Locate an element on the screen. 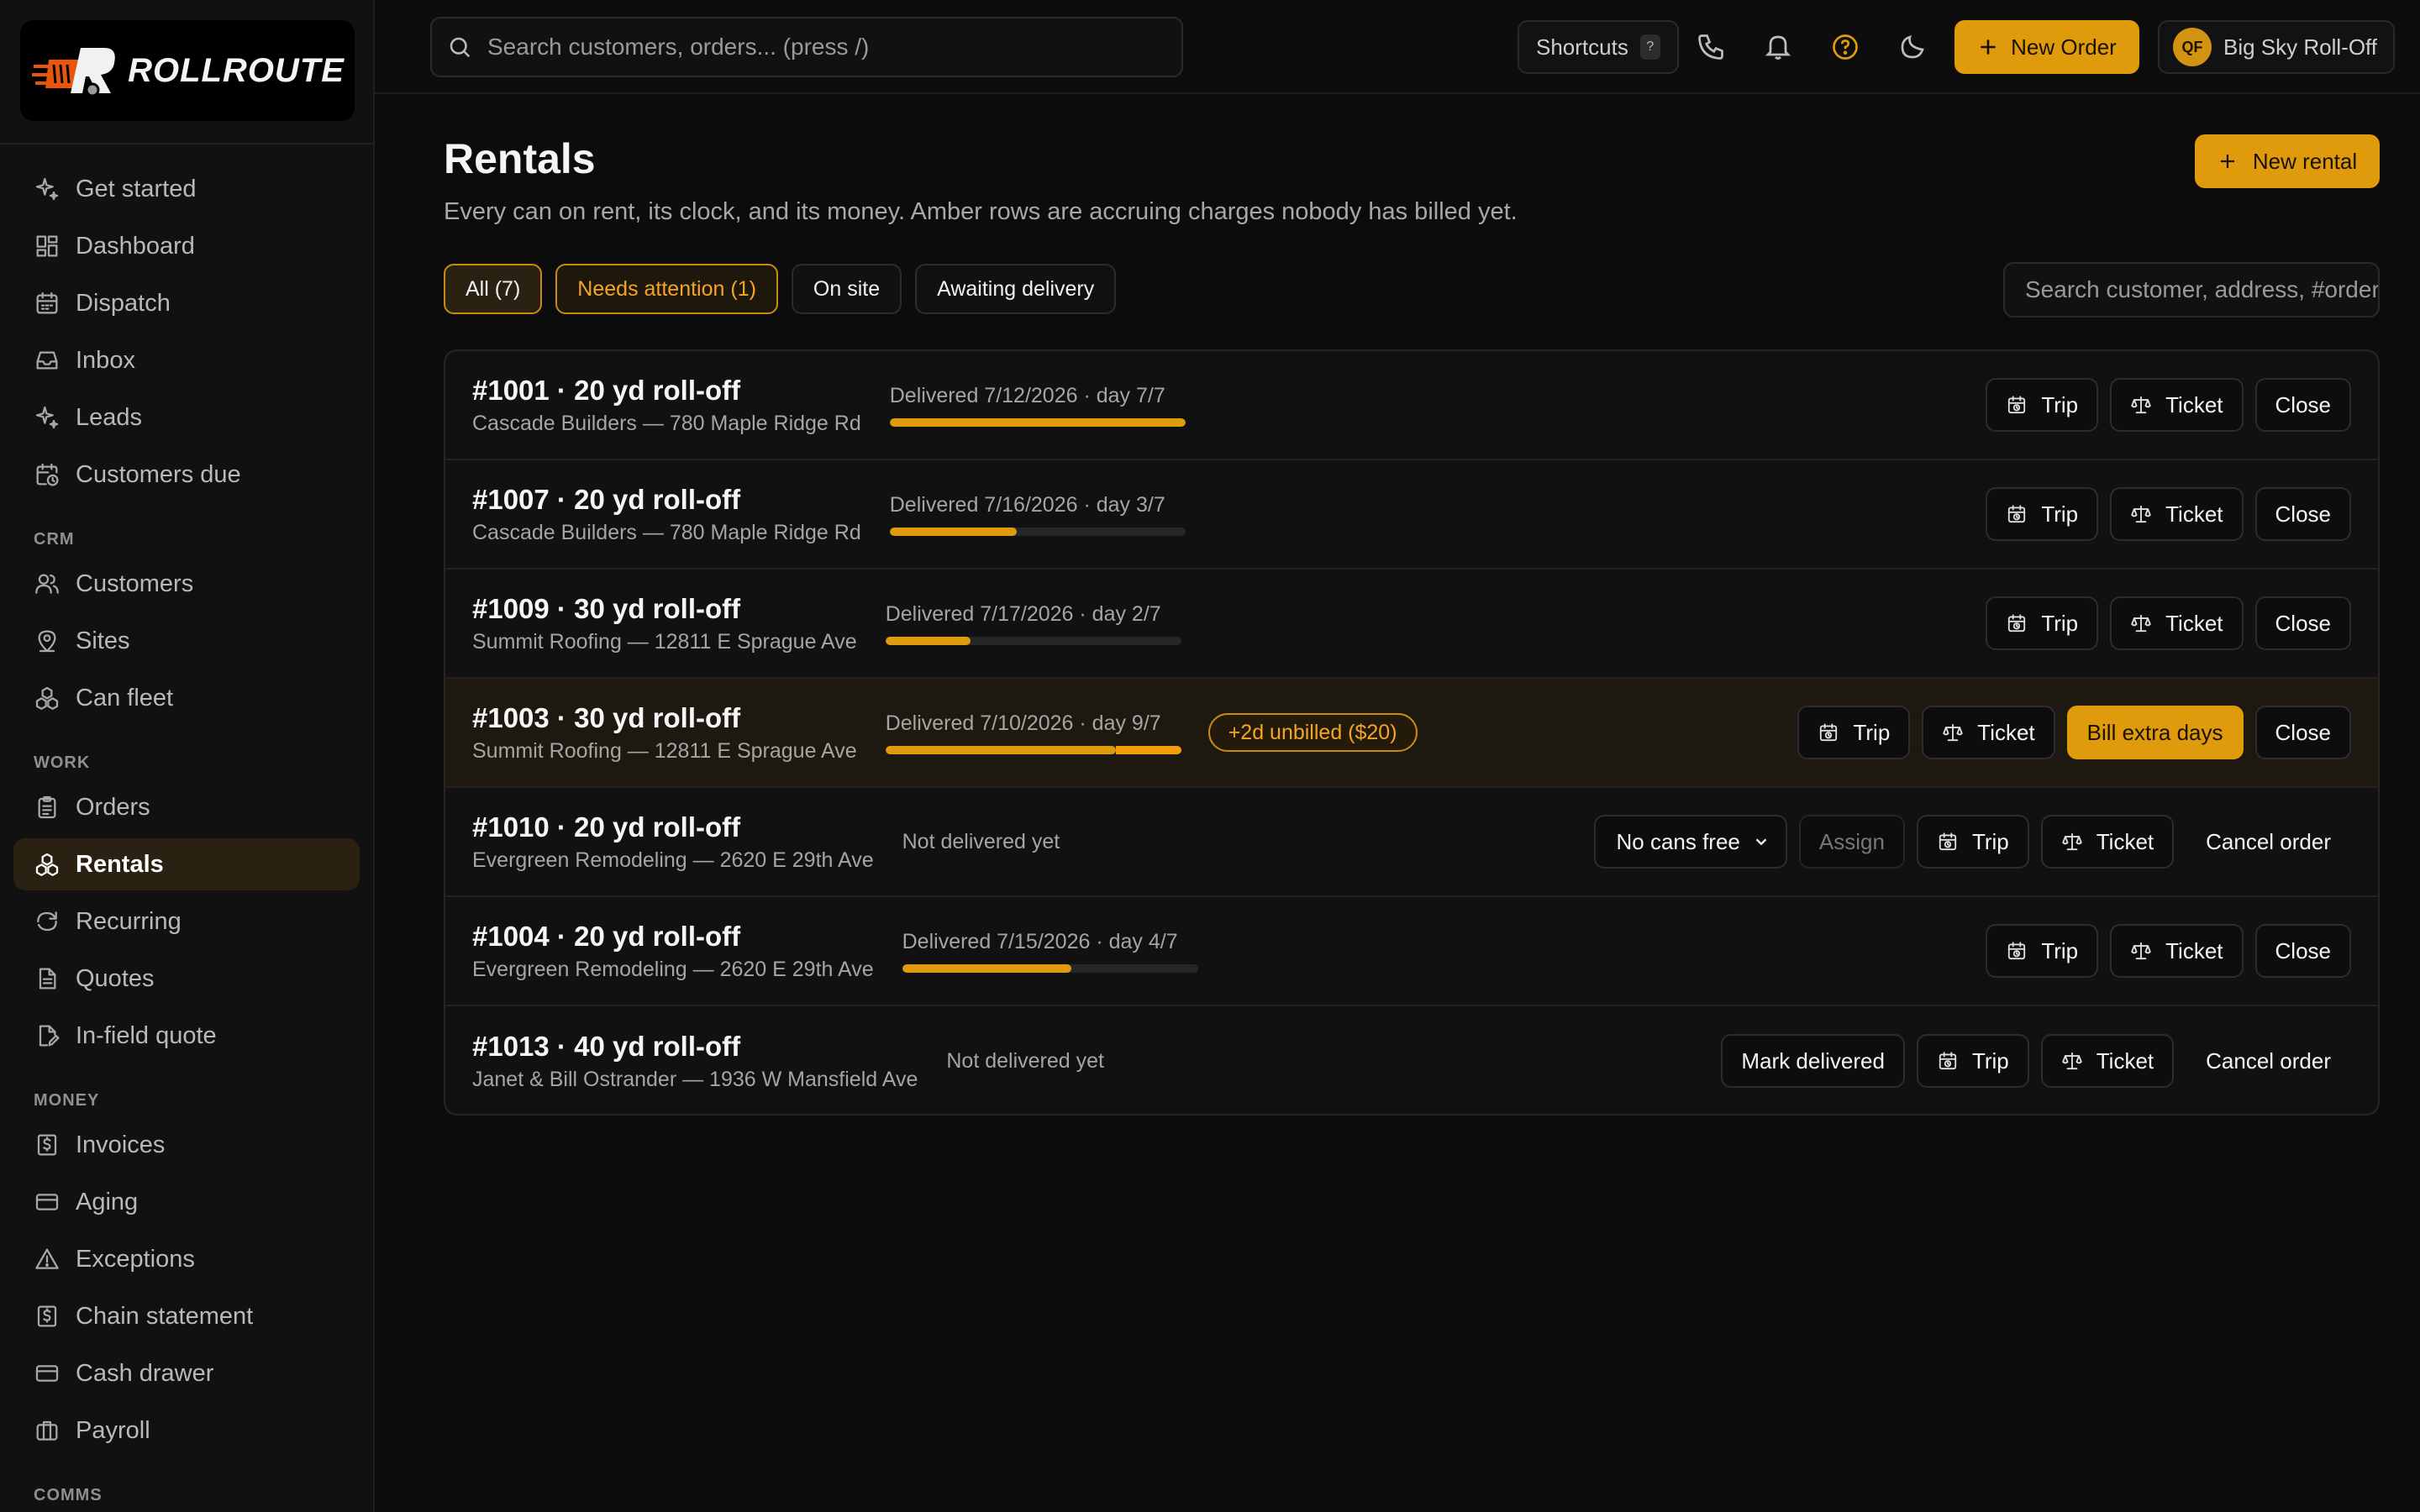 This screenshot has height=1512, width=2420. shortcuts-button: Shortcuts ? is located at coordinates (1598, 47).